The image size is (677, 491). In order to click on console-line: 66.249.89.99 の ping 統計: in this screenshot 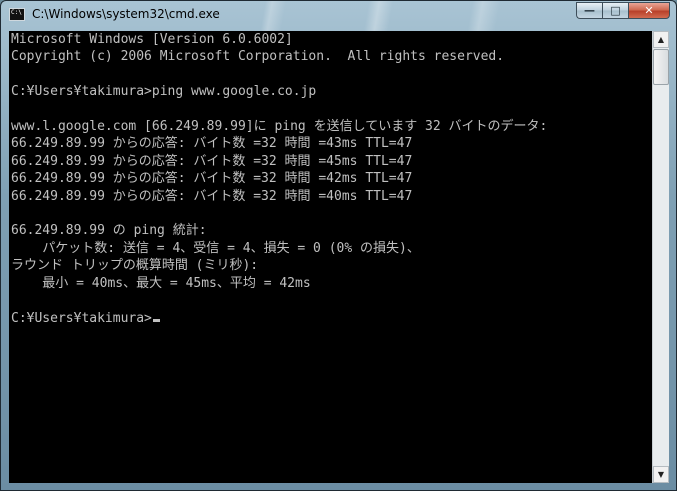, I will do `click(109, 231)`.